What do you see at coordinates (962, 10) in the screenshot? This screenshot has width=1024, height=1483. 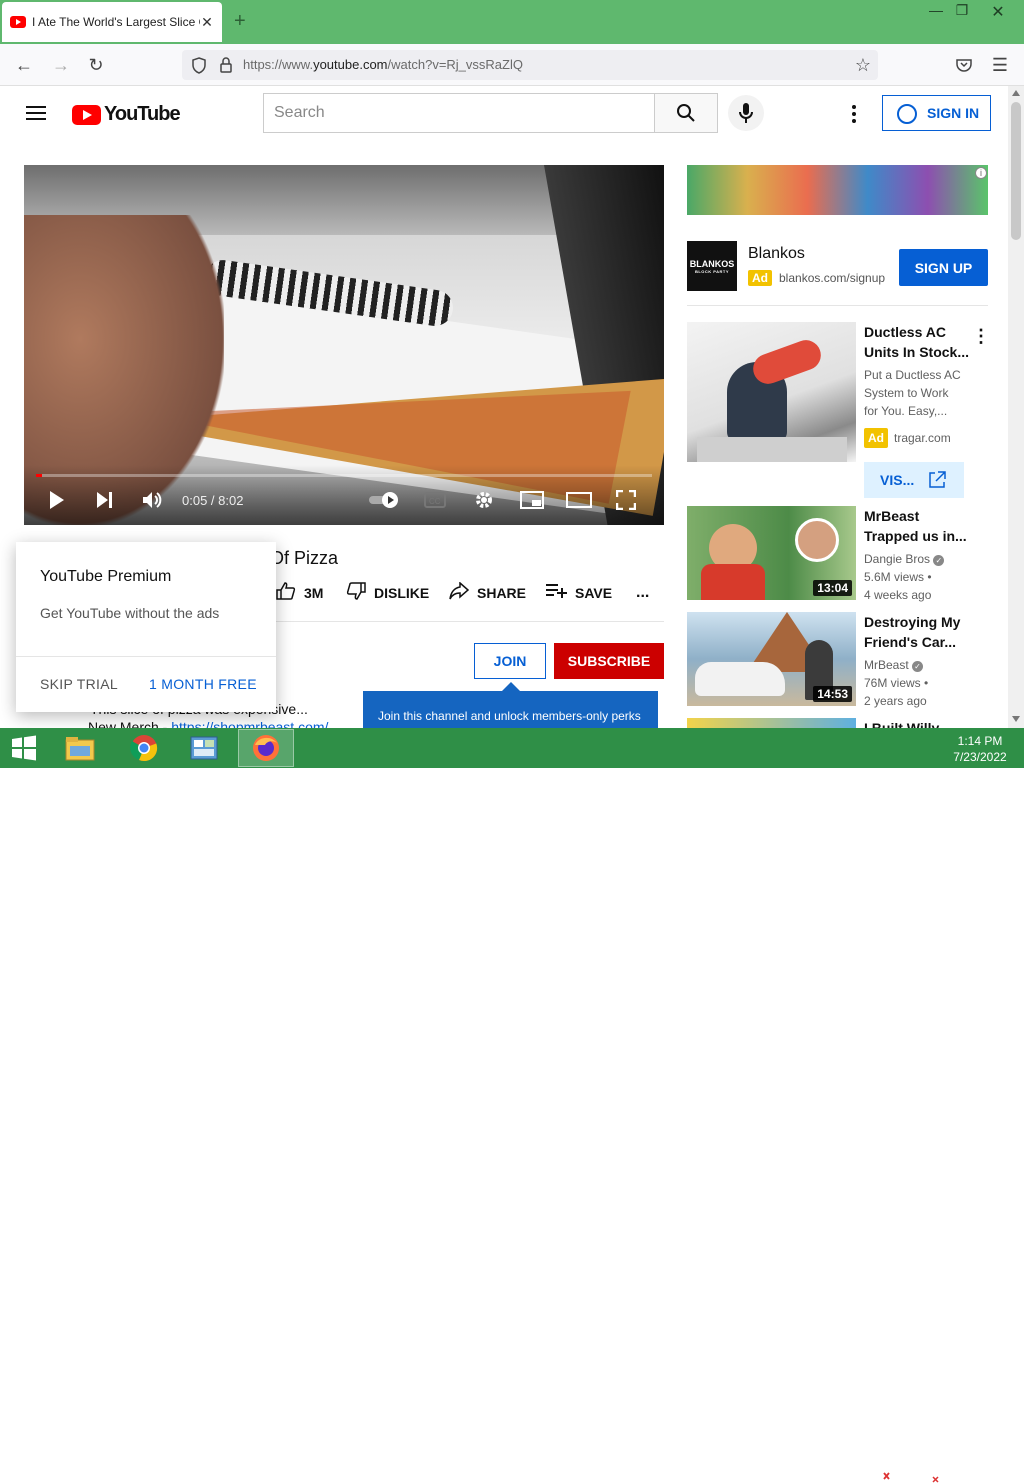 I see `restore-icon: ❐` at bounding box center [962, 10].